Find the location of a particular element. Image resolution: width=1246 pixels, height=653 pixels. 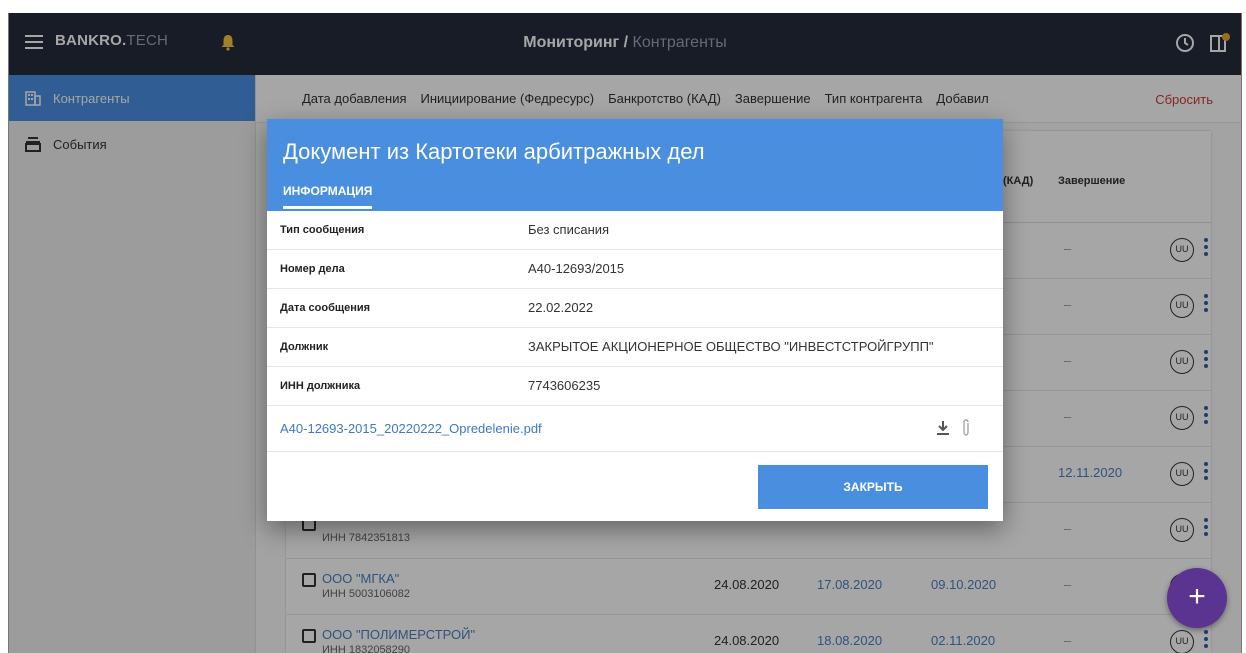

attachment-link: А40-12693-2015_20220222_Opredelenie.pdf is located at coordinates (411, 428).